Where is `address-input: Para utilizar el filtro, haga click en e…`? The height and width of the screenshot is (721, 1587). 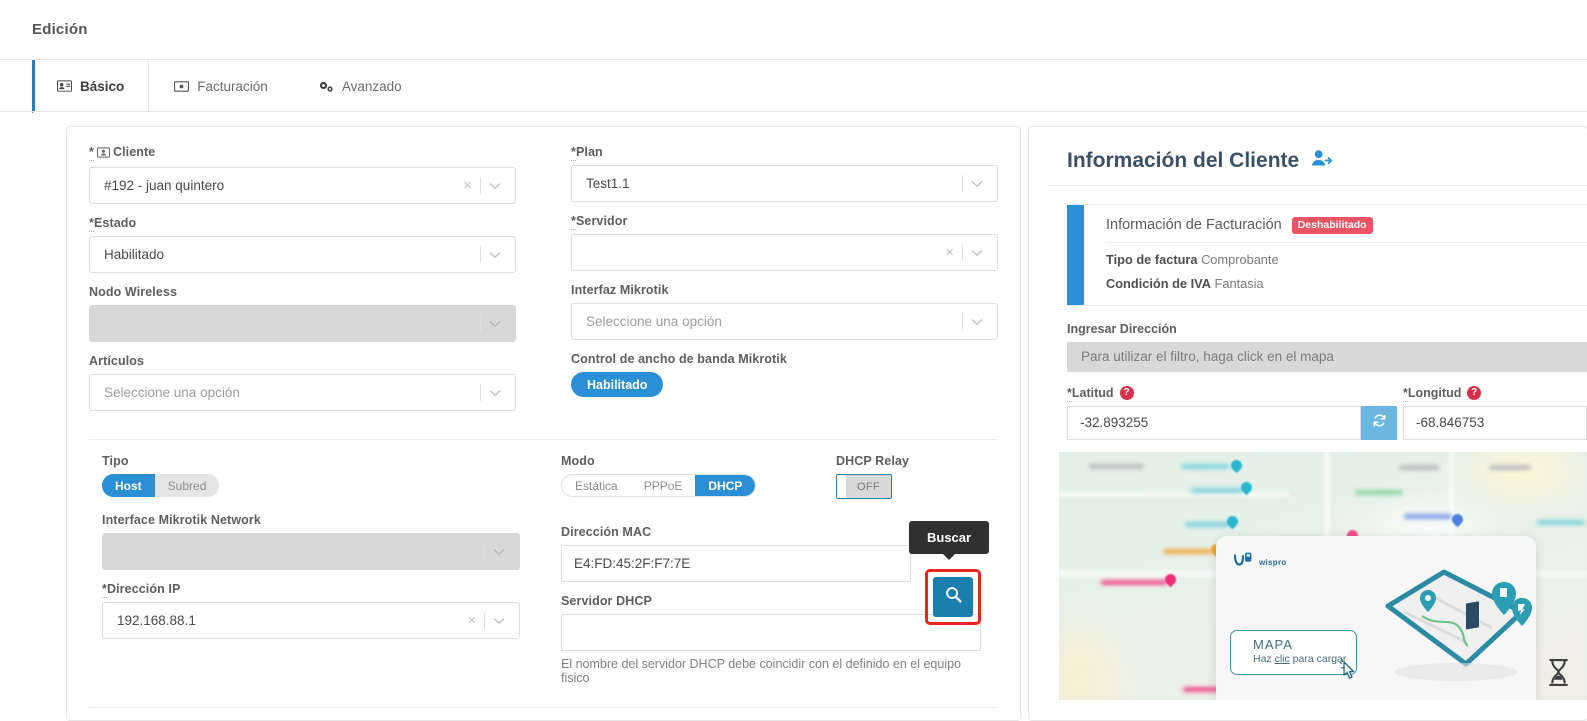 address-input: Para utilizar el filtro, haga click en e… is located at coordinates (1327, 356).